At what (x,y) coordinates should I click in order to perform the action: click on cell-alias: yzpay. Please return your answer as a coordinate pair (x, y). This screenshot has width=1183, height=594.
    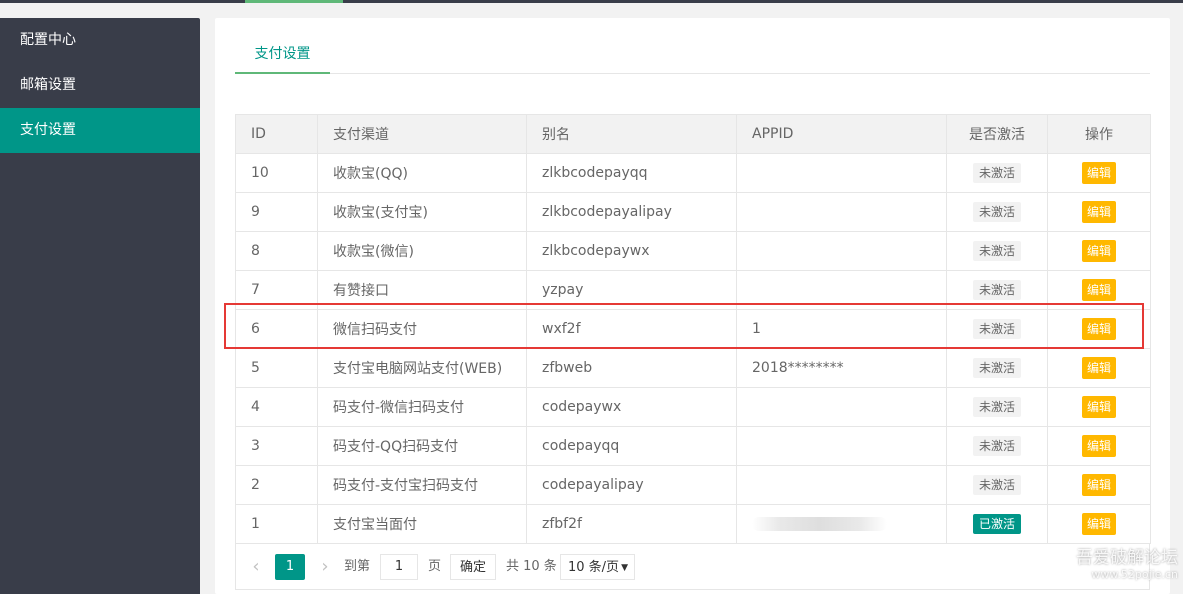
    Looking at the image, I should click on (631, 290).